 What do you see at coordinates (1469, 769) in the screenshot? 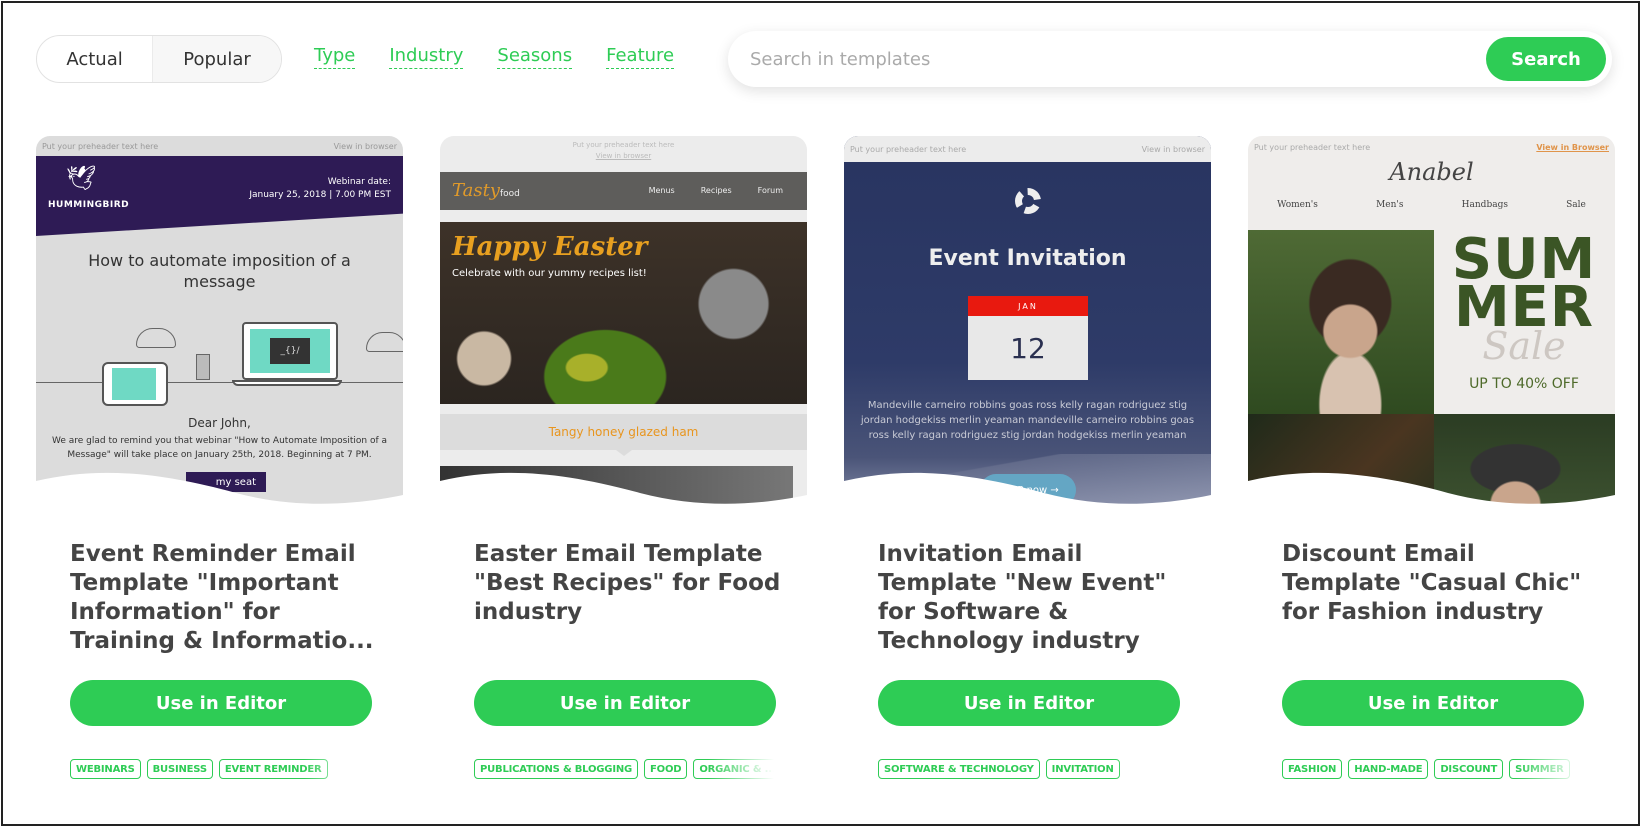
I see `tag: DISCOUNT` at bounding box center [1469, 769].